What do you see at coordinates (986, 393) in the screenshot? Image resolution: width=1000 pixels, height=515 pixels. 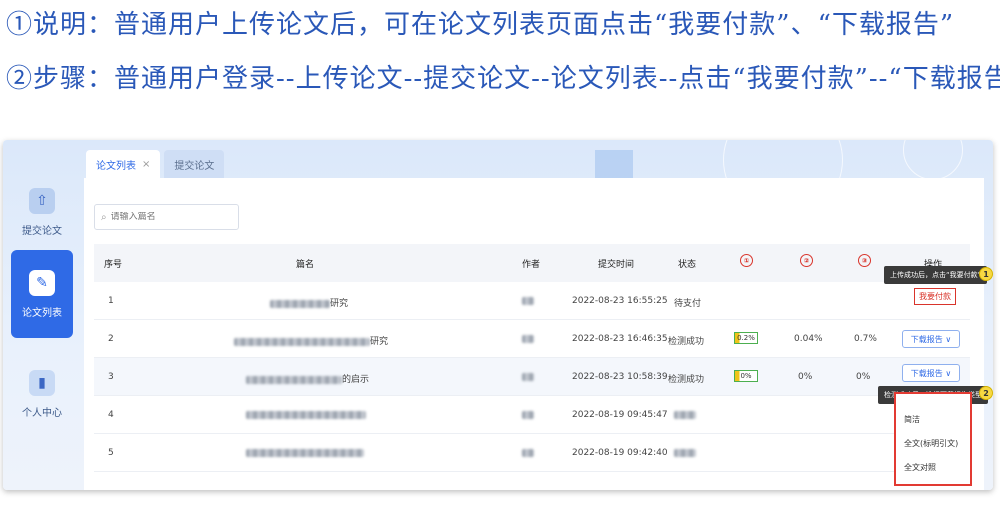 I see `step-badge-2: 2` at bounding box center [986, 393].